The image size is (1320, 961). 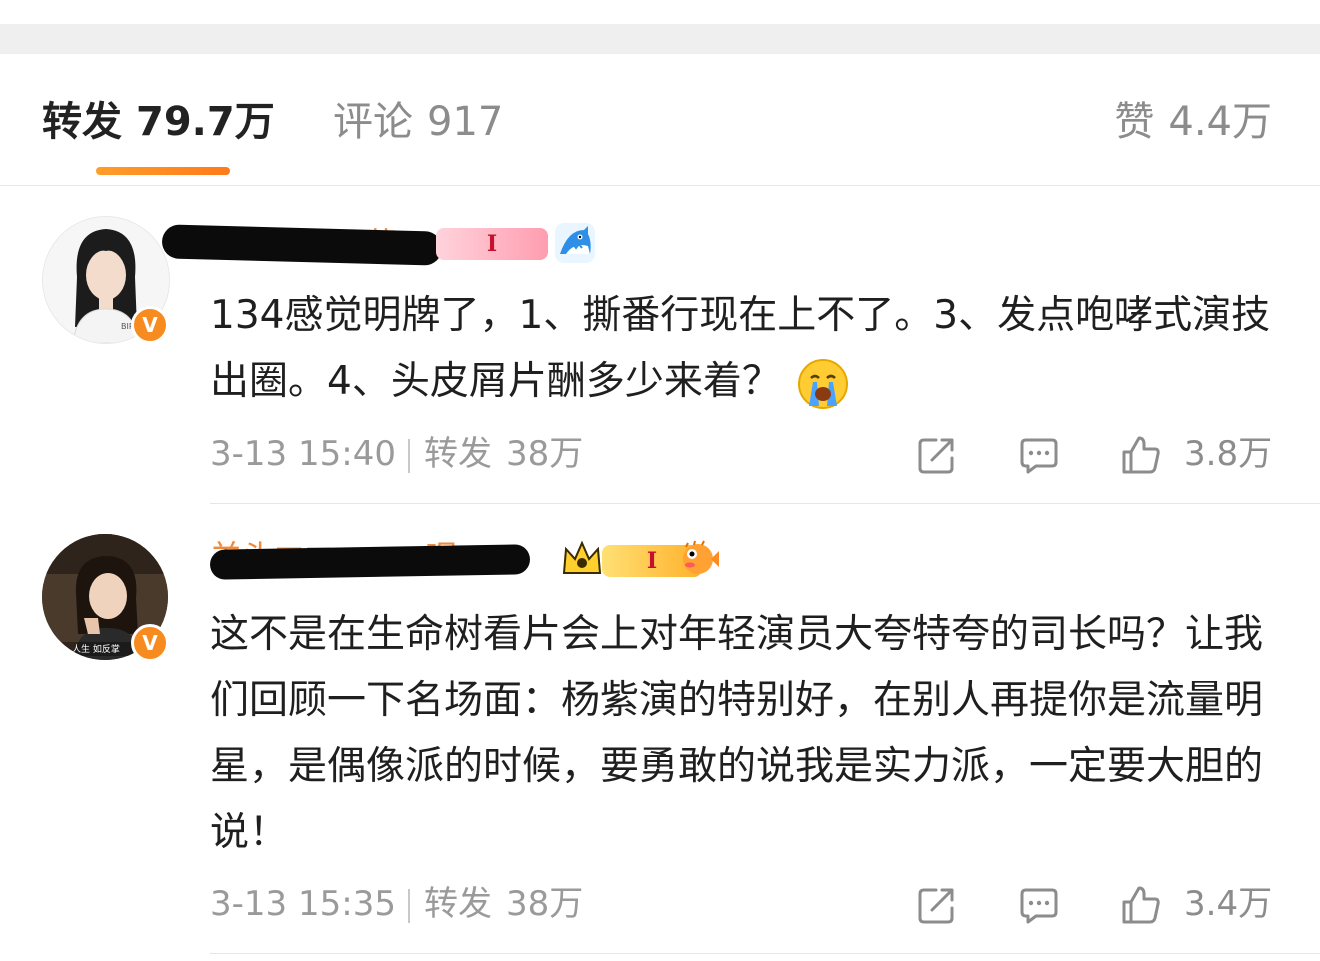 What do you see at coordinates (660, 120) in the screenshot?
I see `tab-bar: 转发 79.7万 评论 917 赞 4.4万` at bounding box center [660, 120].